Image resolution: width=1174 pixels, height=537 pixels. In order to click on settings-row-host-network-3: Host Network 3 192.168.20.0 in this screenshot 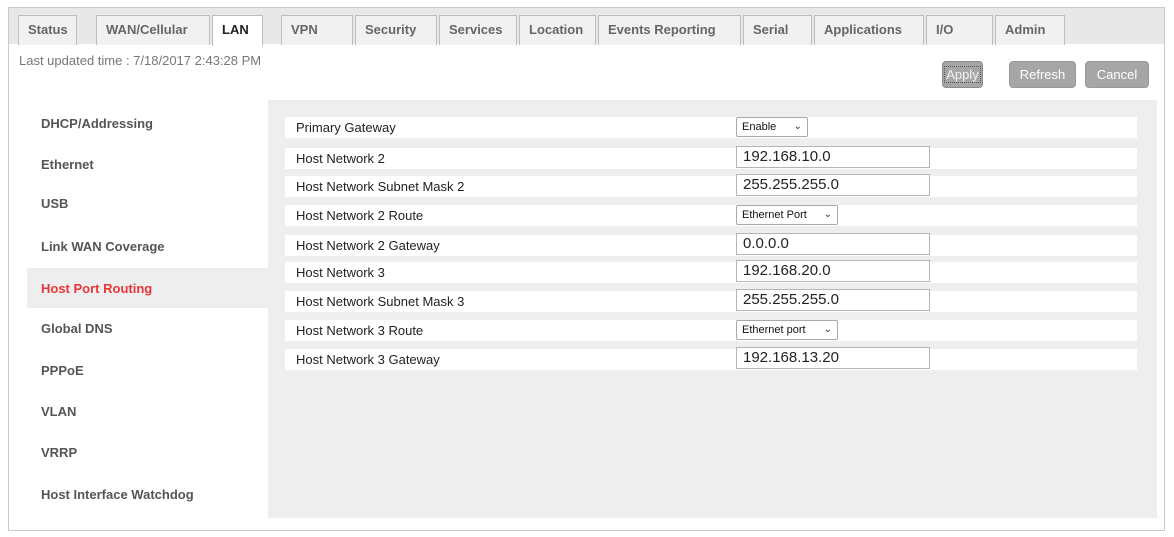, I will do `click(711, 271)`.